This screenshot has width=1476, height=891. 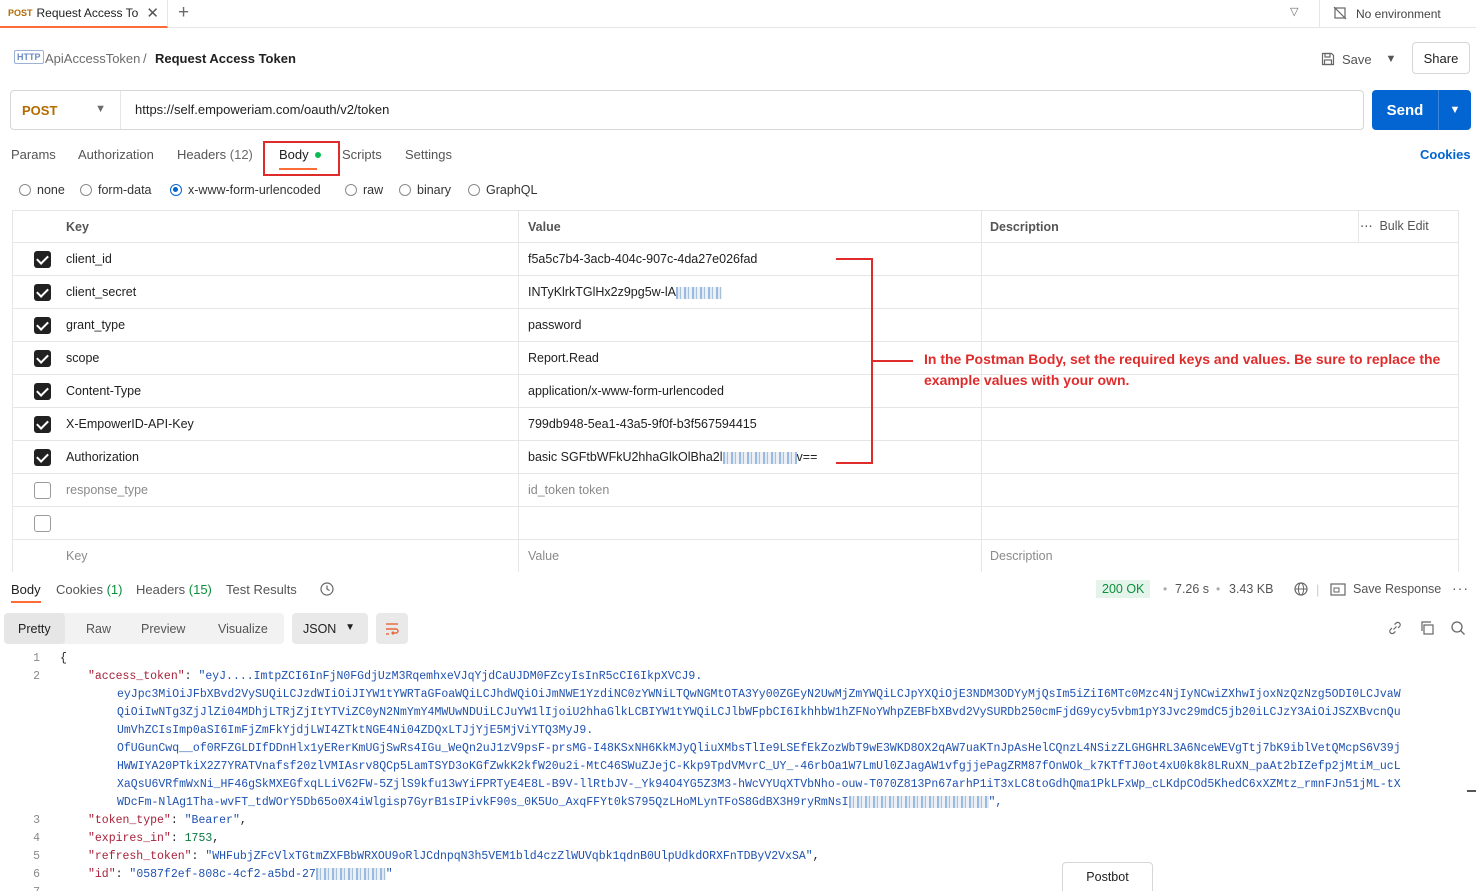 I want to click on tab-authorization: Authorization, so click(x=116, y=154).